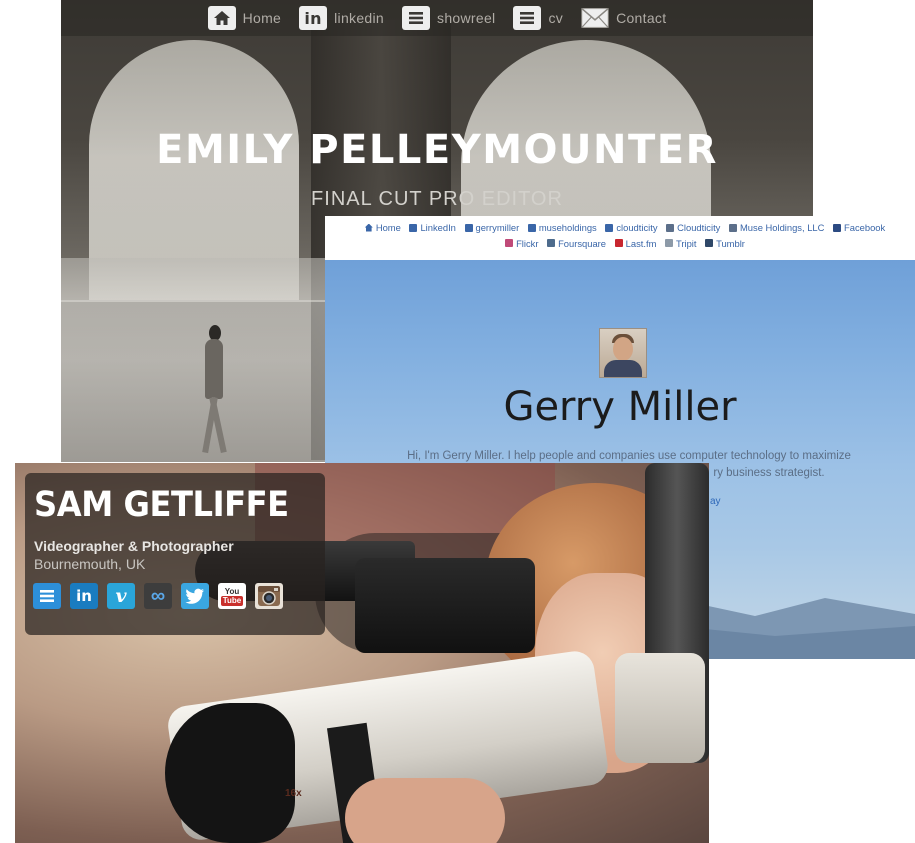 The height and width of the screenshot is (843, 915). I want to click on gerry-nav-museholdings: museholdings, so click(562, 227).